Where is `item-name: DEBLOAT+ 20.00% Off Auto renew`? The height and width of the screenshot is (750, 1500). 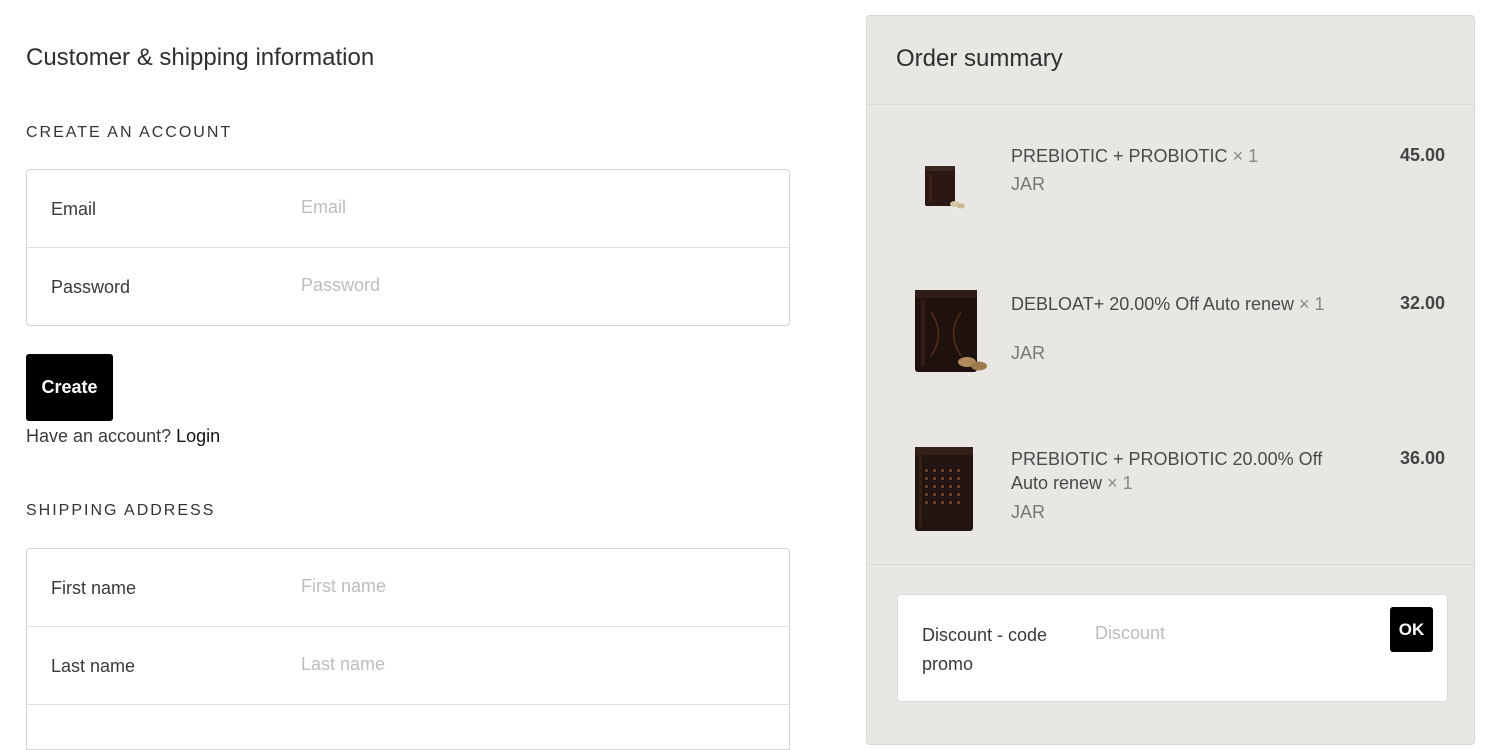 item-name: DEBLOAT+ 20.00% Off Auto renew is located at coordinates (1152, 304).